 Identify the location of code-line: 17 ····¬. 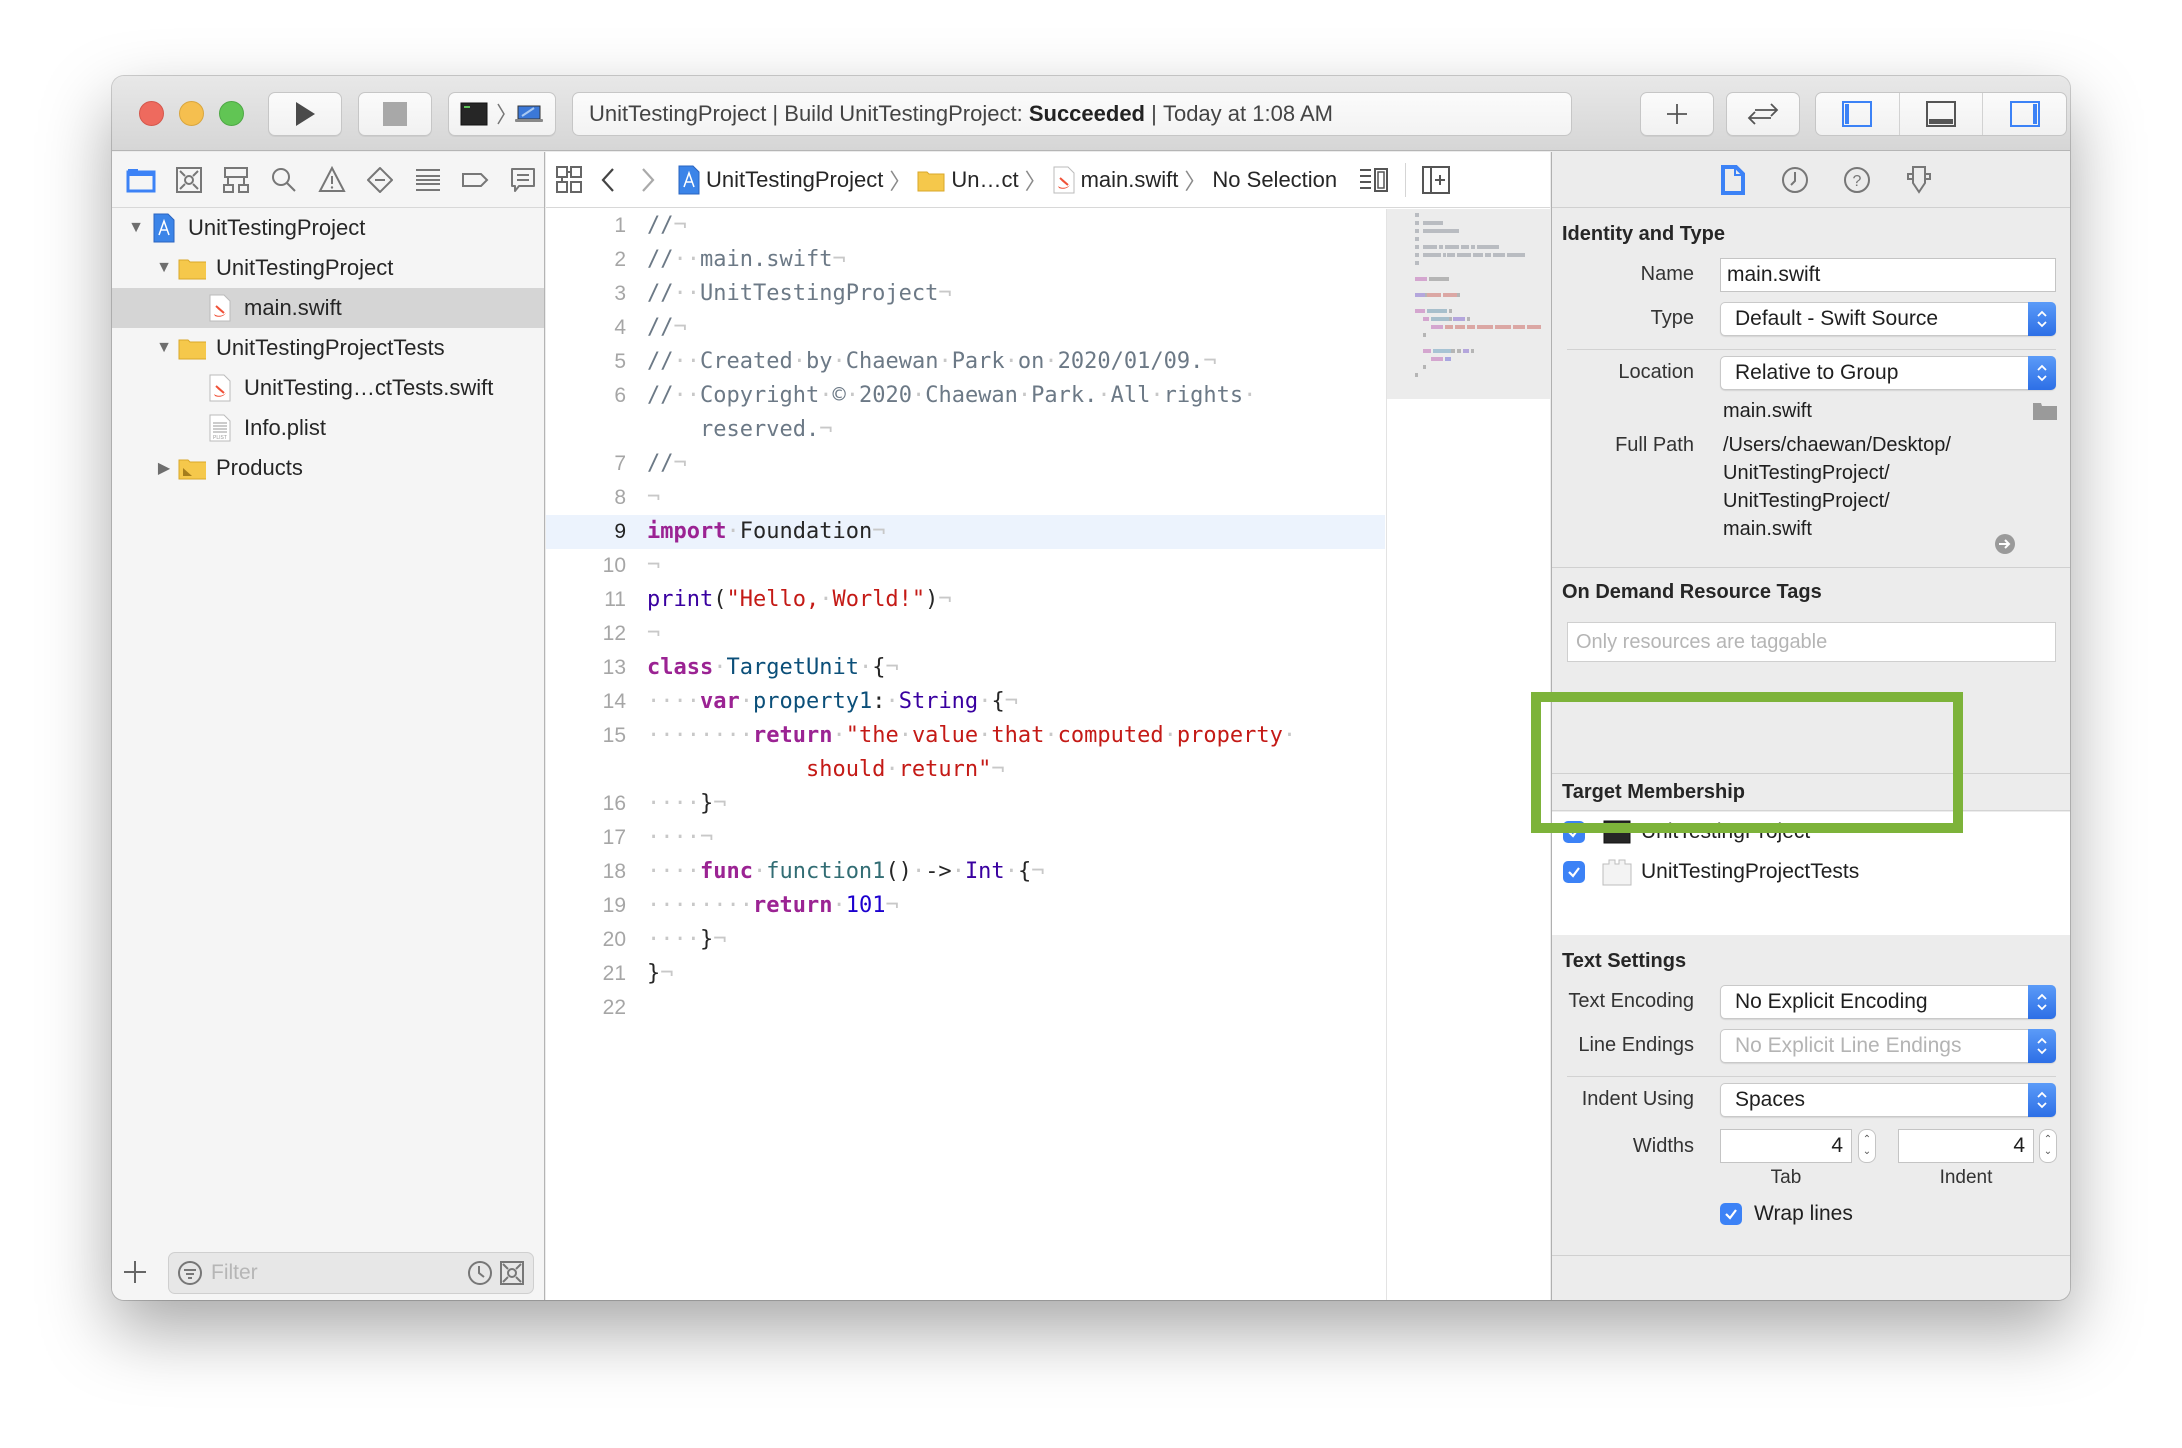
(965, 838).